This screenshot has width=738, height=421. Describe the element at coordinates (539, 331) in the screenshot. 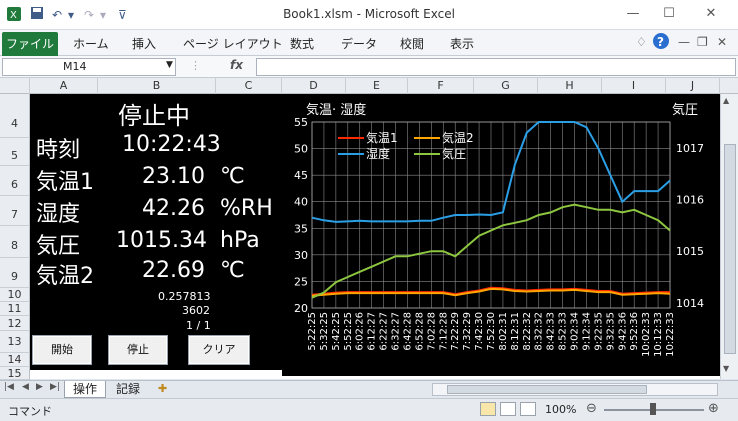

I see `x-tick-label: 8:32:32` at that location.